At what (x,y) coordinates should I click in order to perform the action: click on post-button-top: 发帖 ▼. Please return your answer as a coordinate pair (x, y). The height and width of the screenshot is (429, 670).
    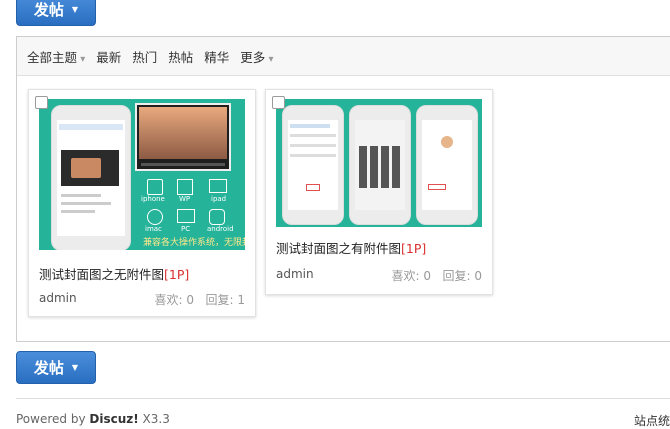
    Looking at the image, I should click on (56, 13).